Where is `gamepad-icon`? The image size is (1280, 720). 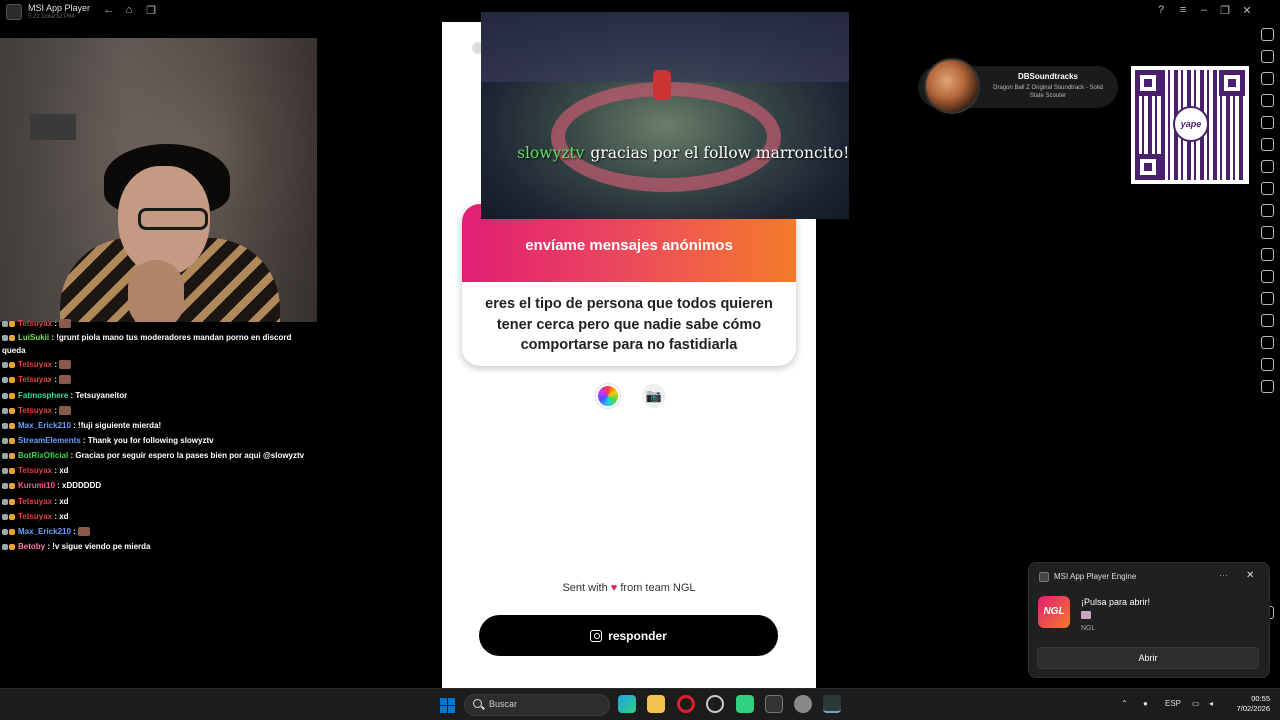
gamepad-icon is located at coordinates (1267, 100).